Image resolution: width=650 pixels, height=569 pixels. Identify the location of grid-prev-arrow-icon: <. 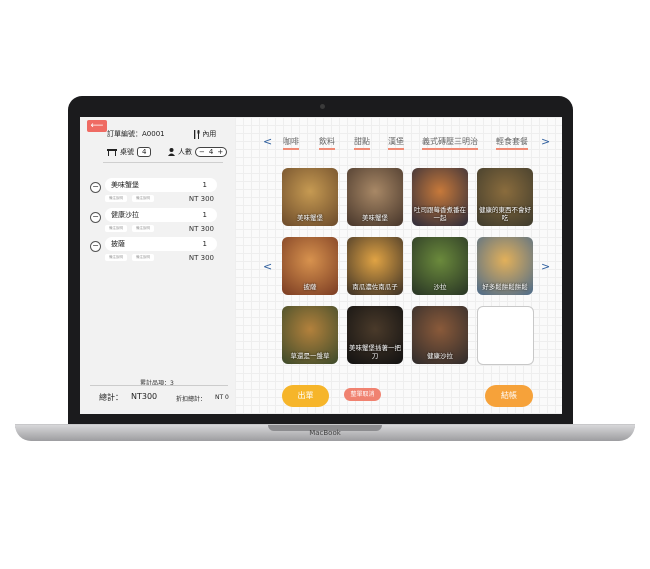
(267, 266).